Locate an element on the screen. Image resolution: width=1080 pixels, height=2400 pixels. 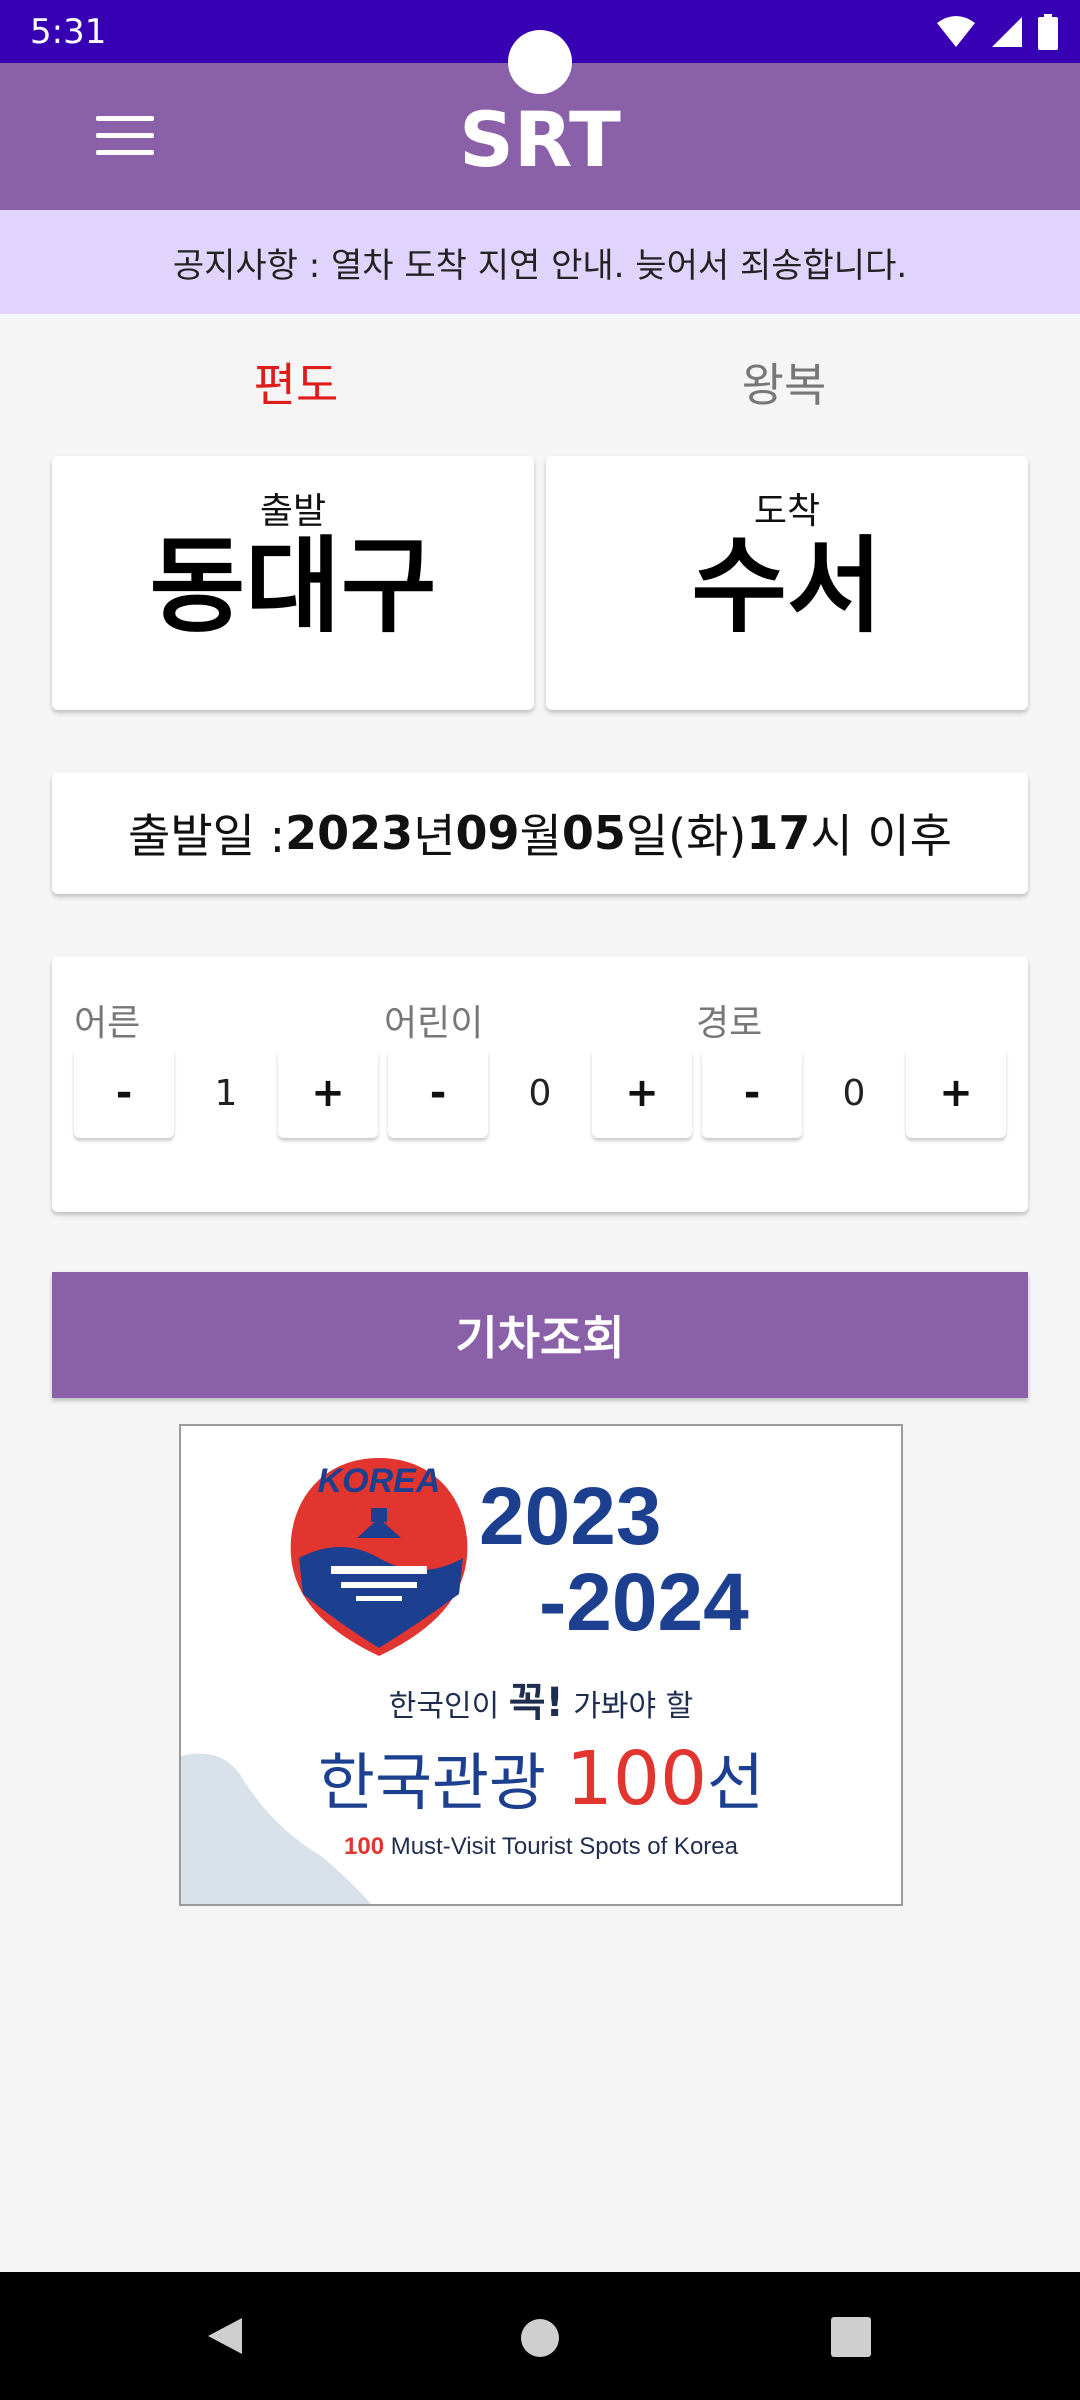
camera-cutout is located at coordinates (540, 62).